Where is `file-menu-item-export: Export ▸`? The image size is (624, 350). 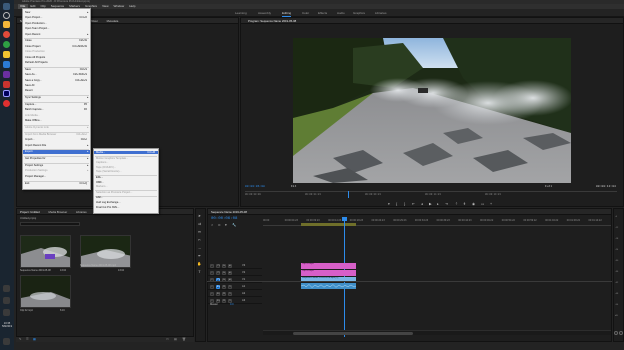 file-menu-item-export: Export ▸ is located at coordinates (56, 152).